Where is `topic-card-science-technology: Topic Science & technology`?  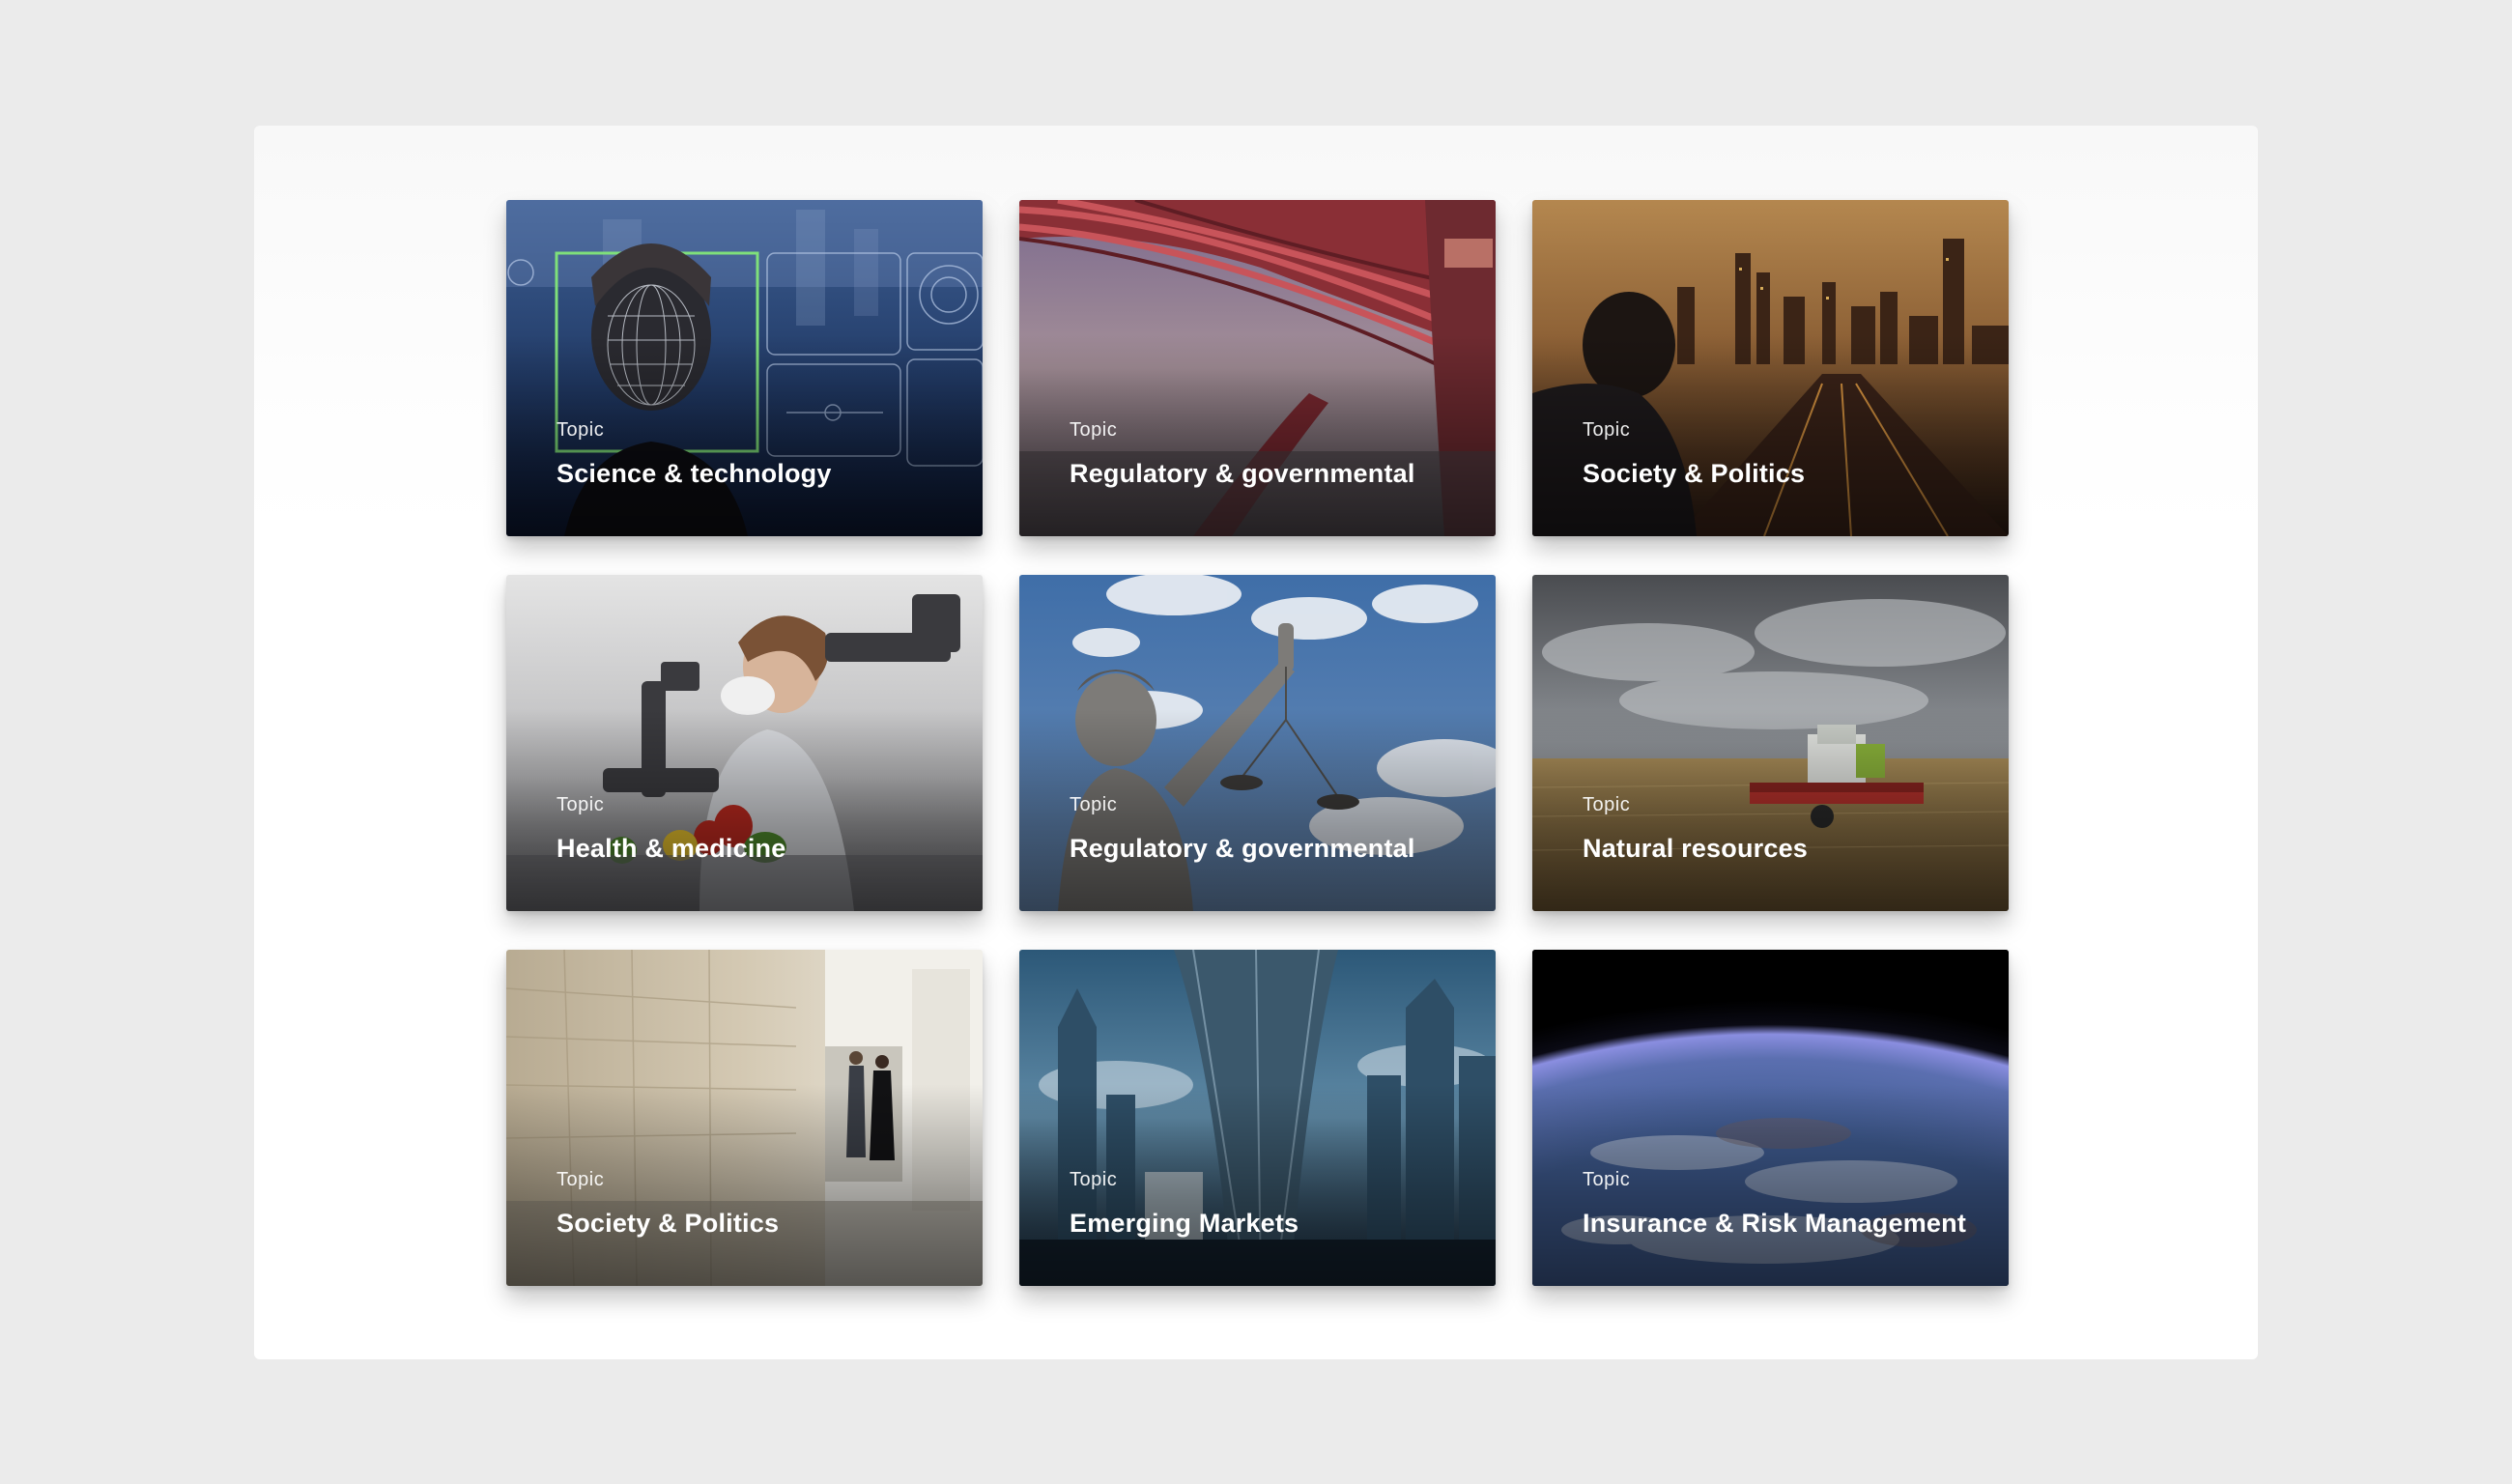 topic-card-science-technology: Topic Science & technology is located at coordinates (744, 368).